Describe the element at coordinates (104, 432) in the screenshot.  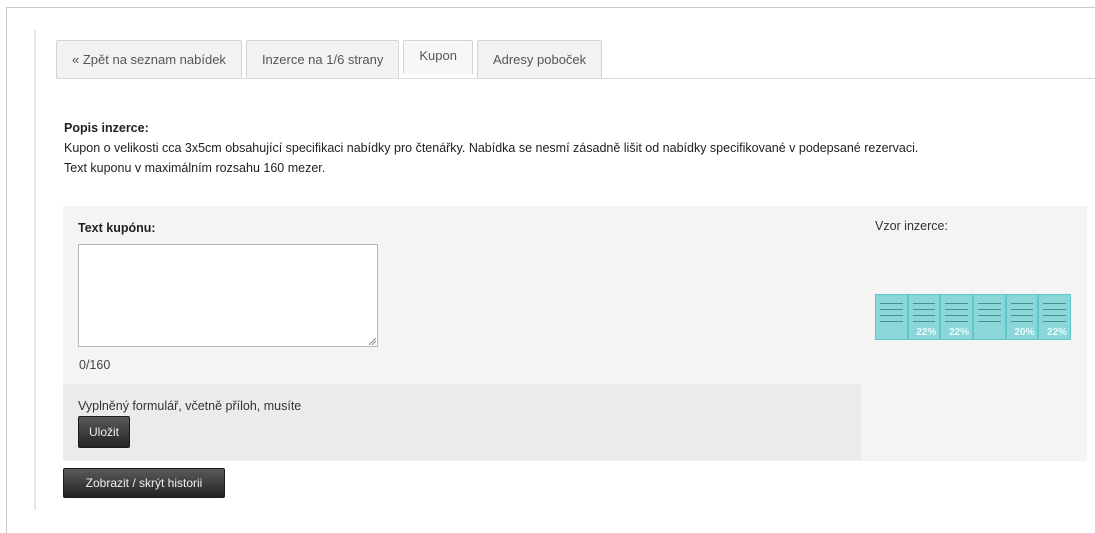
I see `save-button: Uložit` at that location.